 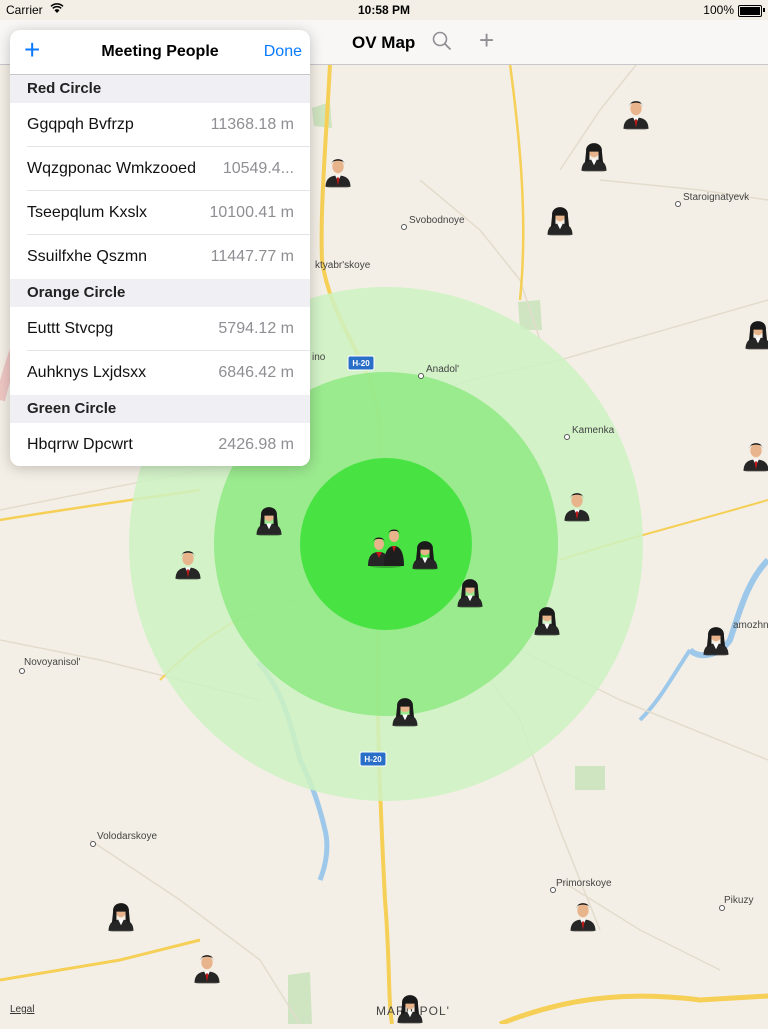 What do you see at coordinates (160, 89) in the screenshot?
I see `section-header: Red Circle` at bounding box center [160, 89].